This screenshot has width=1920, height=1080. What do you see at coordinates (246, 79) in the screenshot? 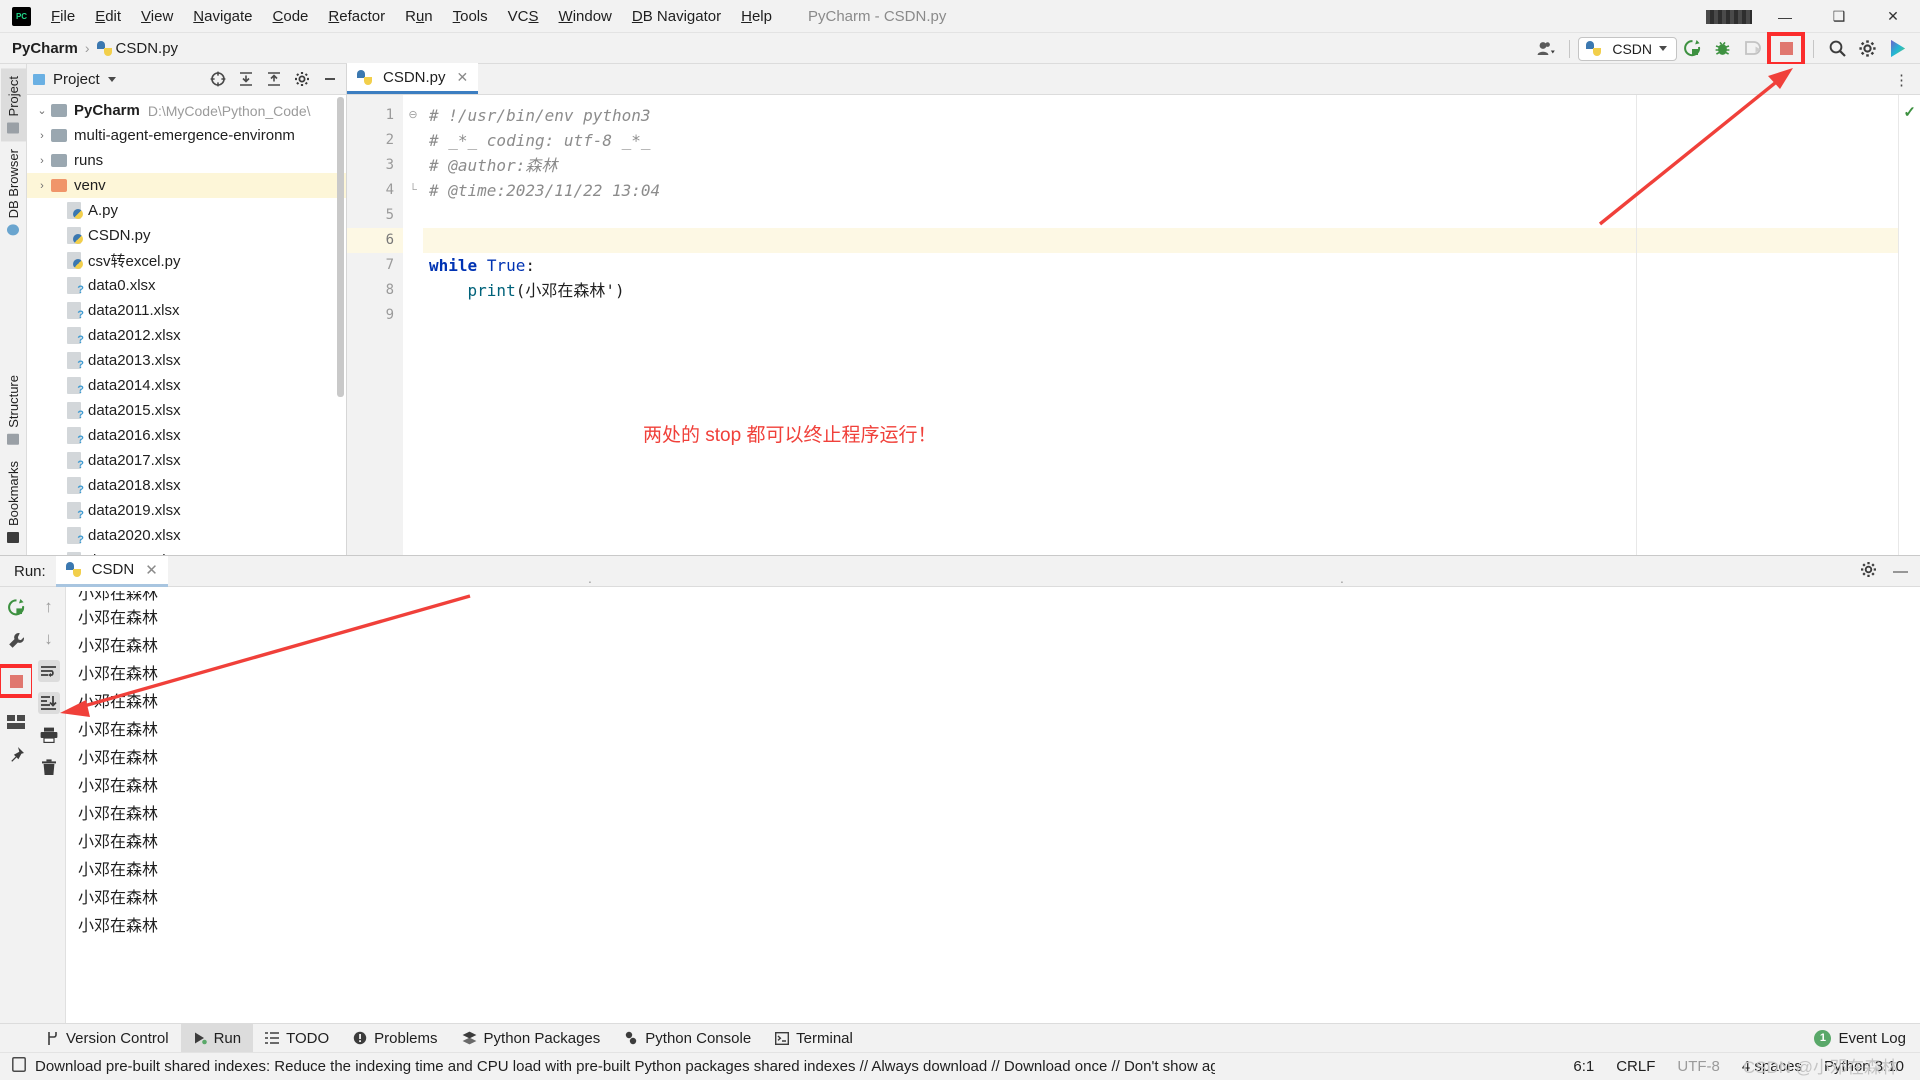
I see `expand-all-icon` at bounding box center [246, 79].